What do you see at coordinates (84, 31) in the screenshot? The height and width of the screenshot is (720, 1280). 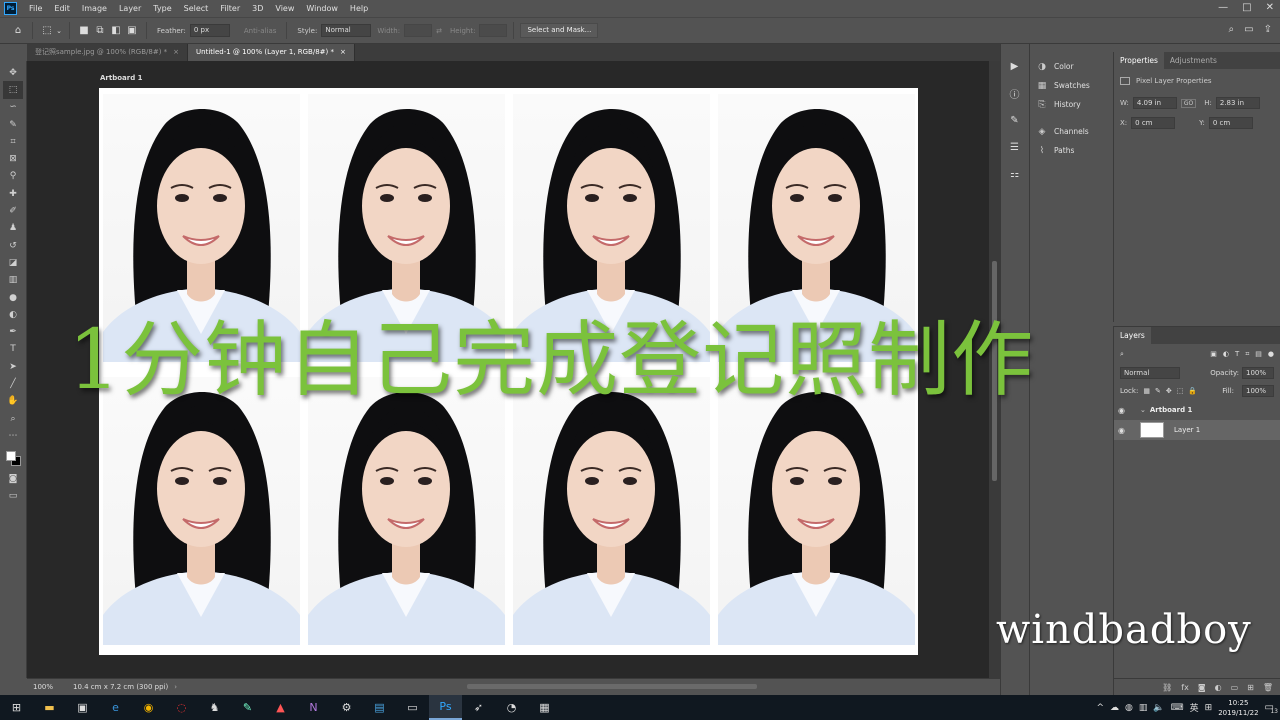 I see `new-selection-icon: ■` at bounding box center [84, 31].